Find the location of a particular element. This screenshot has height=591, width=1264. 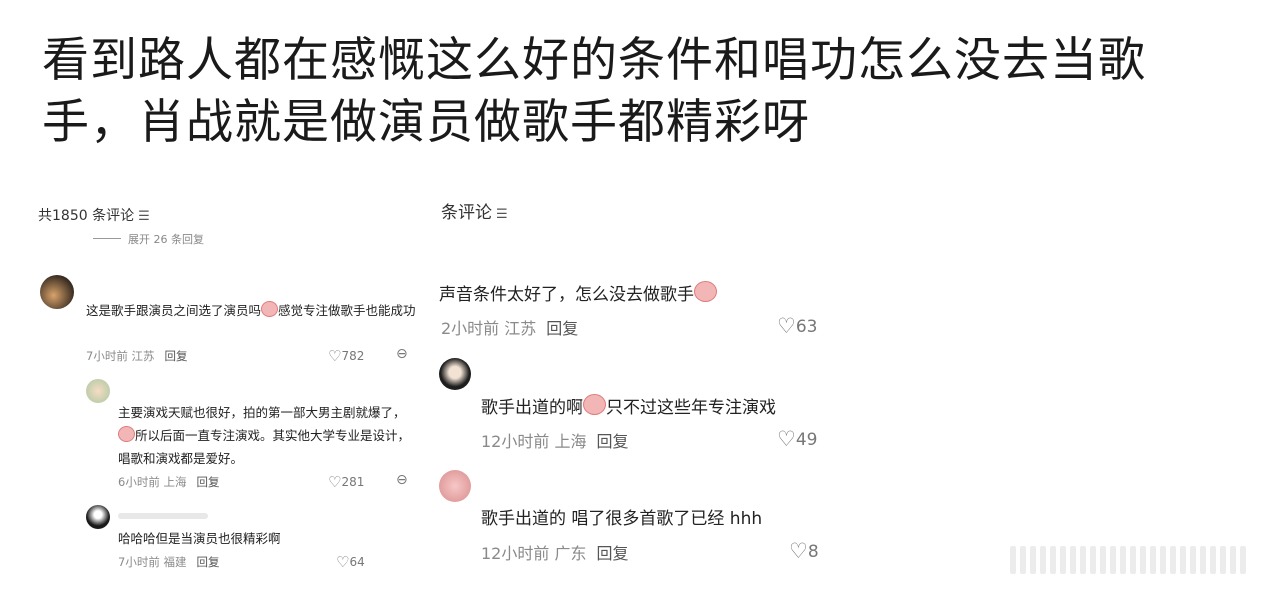

comment-count: 条评论 is located at coordinates (466, 213).